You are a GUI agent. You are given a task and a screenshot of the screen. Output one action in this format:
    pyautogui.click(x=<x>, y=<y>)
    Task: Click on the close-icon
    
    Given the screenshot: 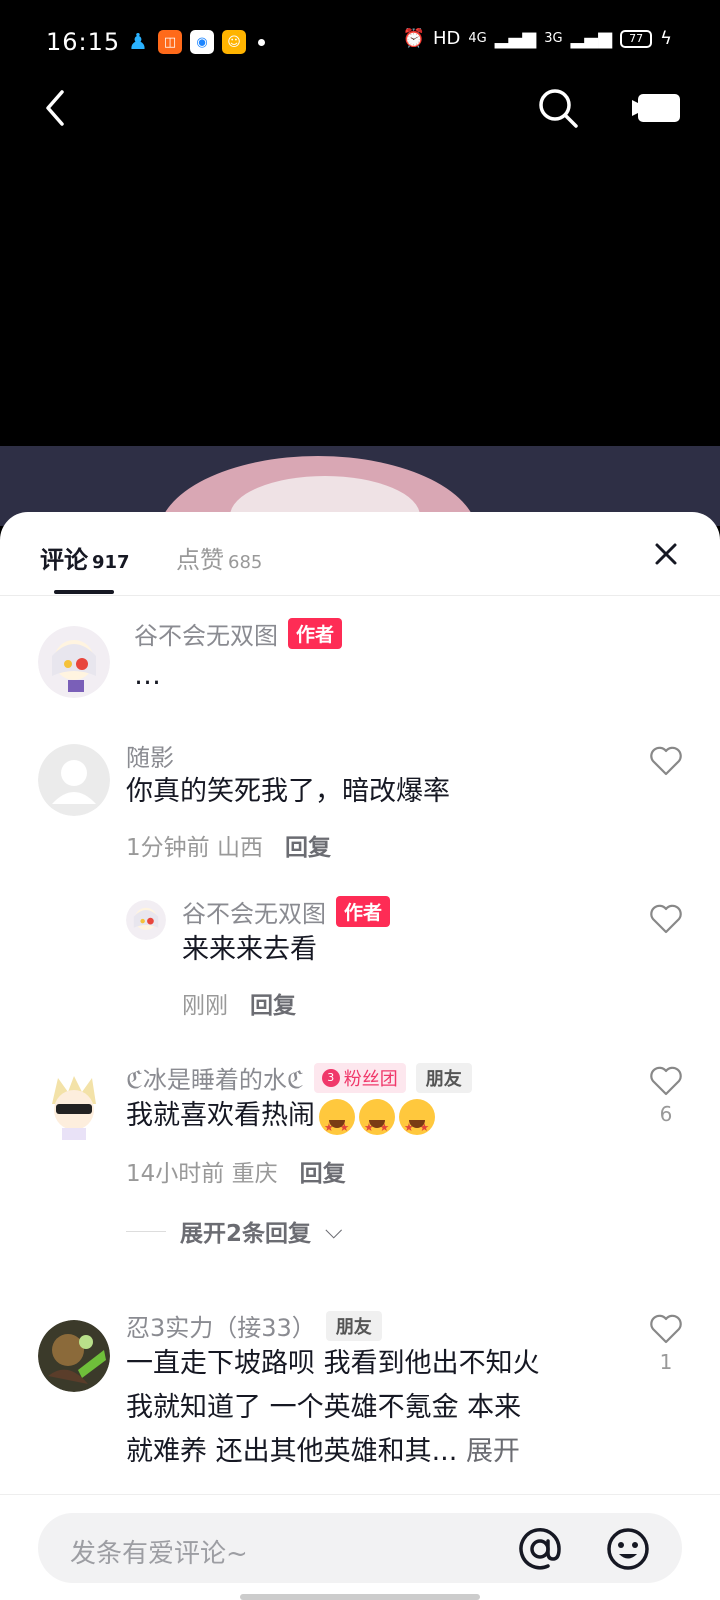 What is the action you would take?
    pyautogui.click(x=666, y=554)
    